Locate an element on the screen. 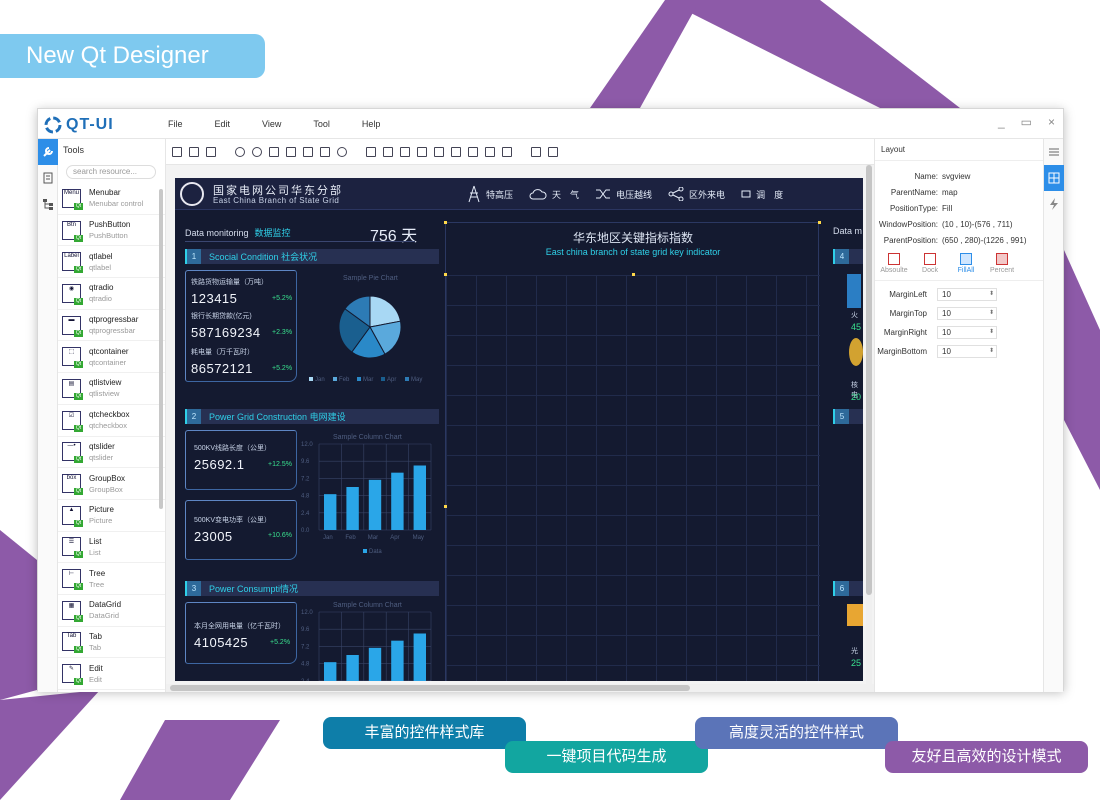  layout-percent-button: Percent is located at coordinates (1002, 263).